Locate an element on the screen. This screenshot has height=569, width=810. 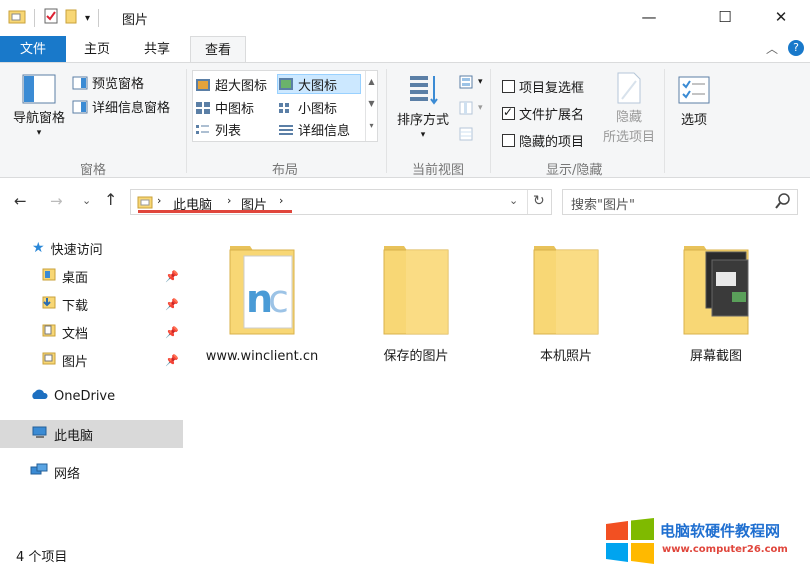
search-input: 搜索"图片" is located at coordinates (603, 203).